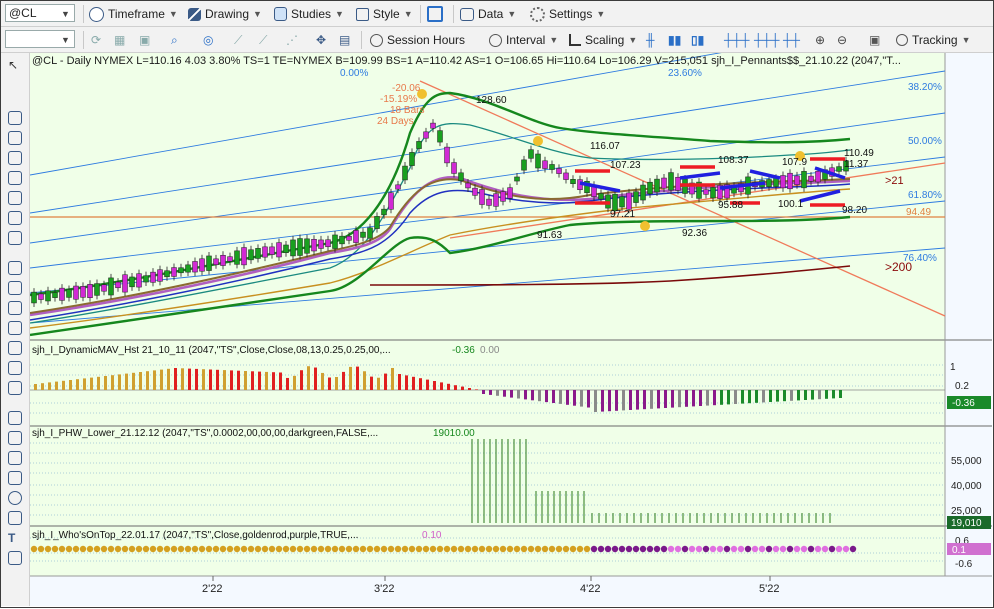 The height and width of the screenshot is (609, 994). I want to click on density-icon-1: ┼┼┼, so click(737, 40).